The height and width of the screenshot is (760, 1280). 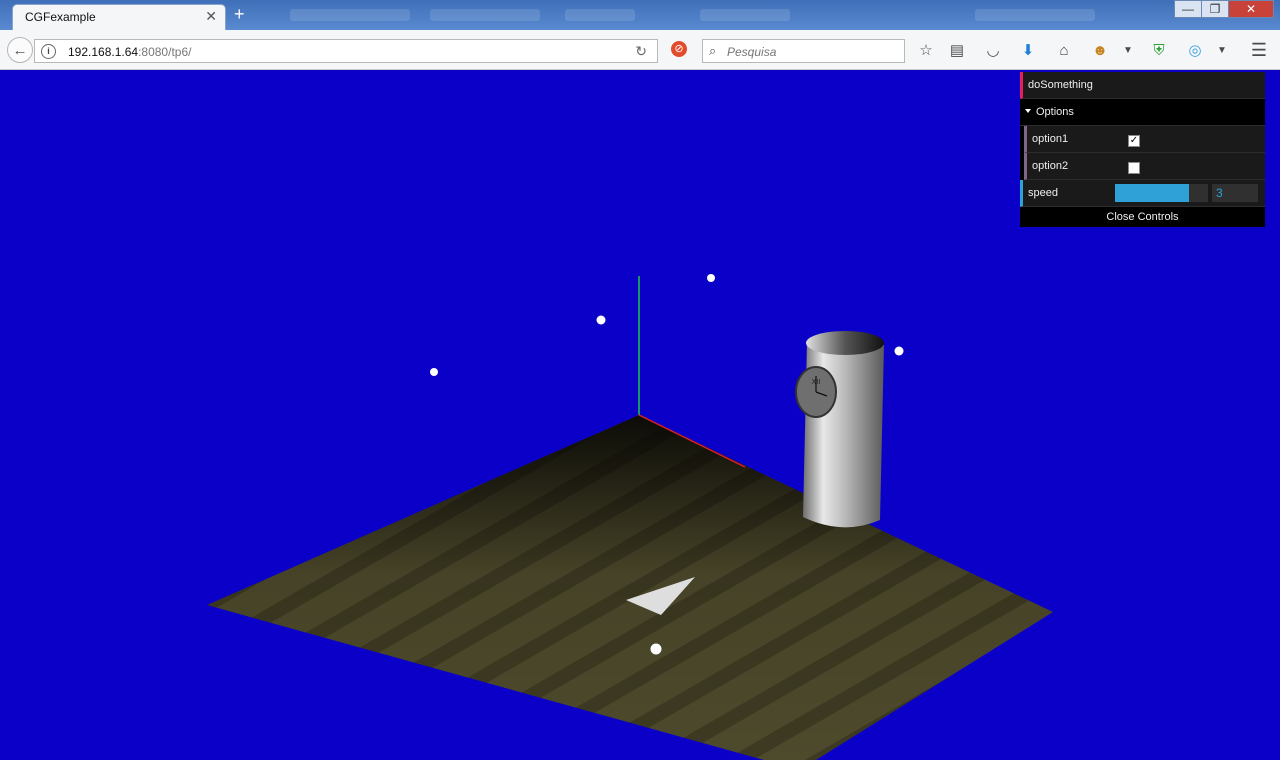 I want to click on url-path: :8080/tp6/, so click(x=165, y=52).